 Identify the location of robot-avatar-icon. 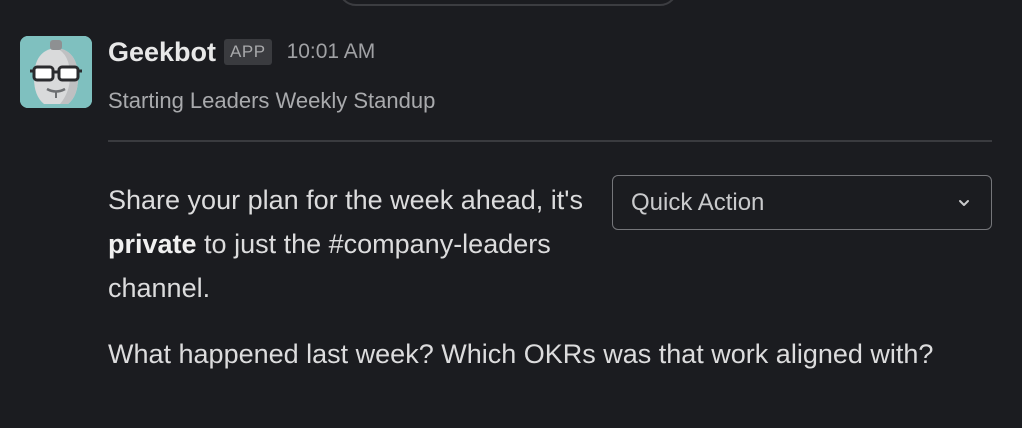
(56, 72).